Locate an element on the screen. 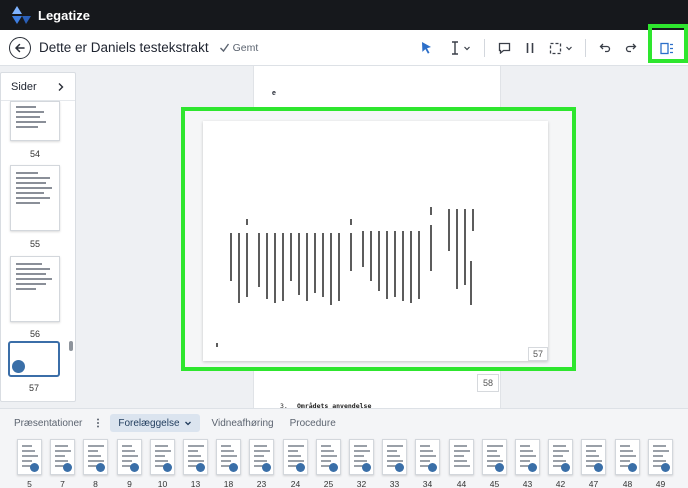 The image size is (688, 488). pause-columns-icon is located at coordinates (530, 48).